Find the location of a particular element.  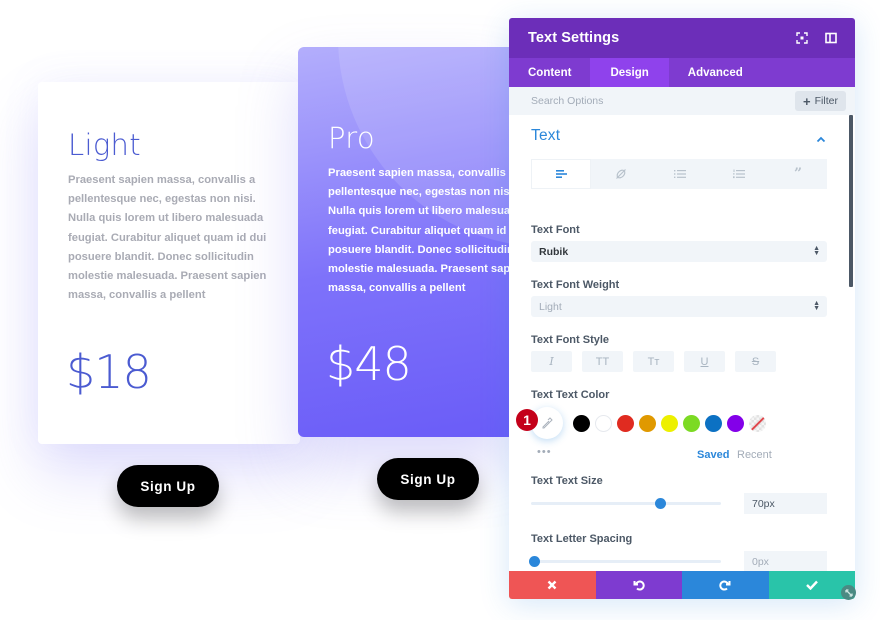

small-caps-button: Tт is located at coordinates (653, 361).